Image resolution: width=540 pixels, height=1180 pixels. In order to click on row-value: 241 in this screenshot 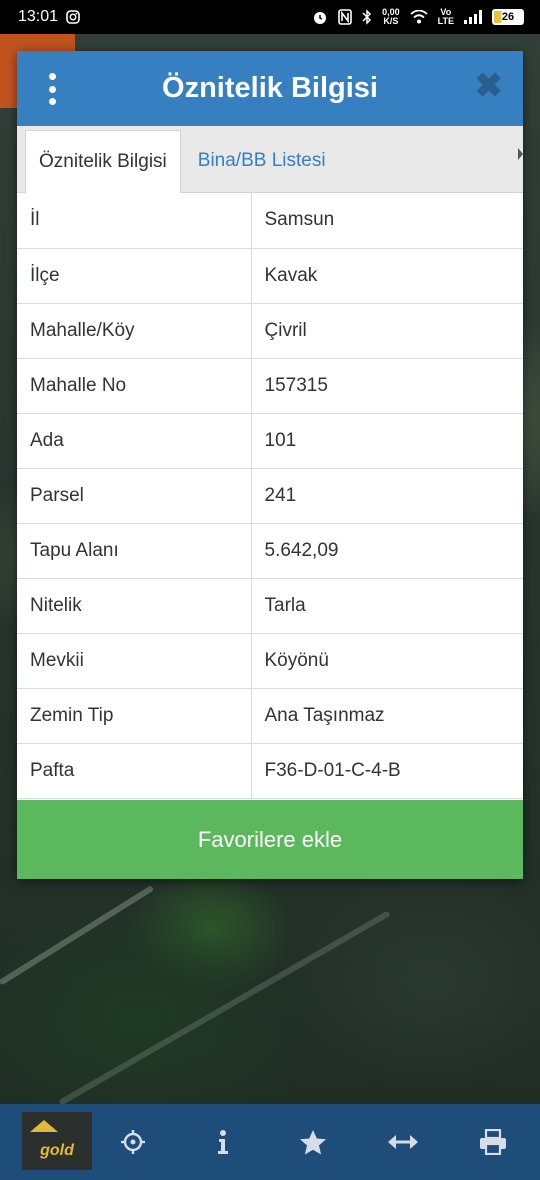, I will do `click(387, 496)`.